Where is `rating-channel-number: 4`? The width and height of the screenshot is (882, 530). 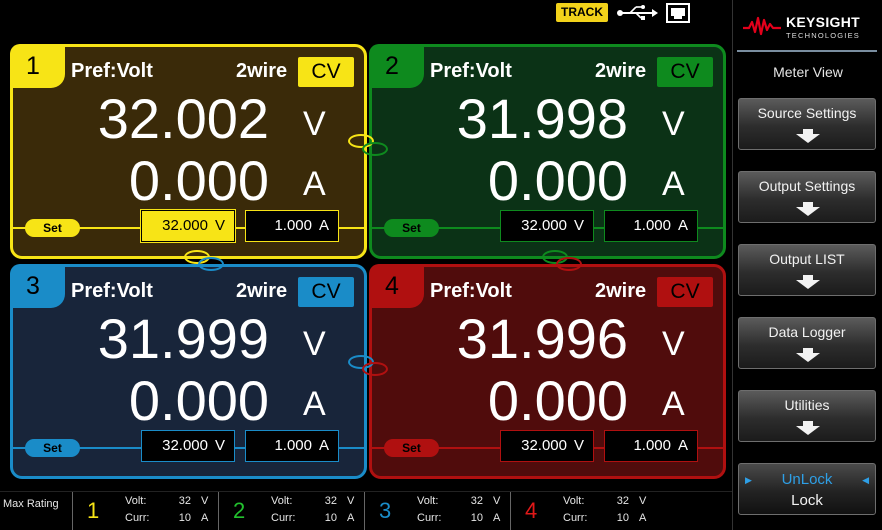
rating-channel-number: 4 is located at coordinates (531, 510).